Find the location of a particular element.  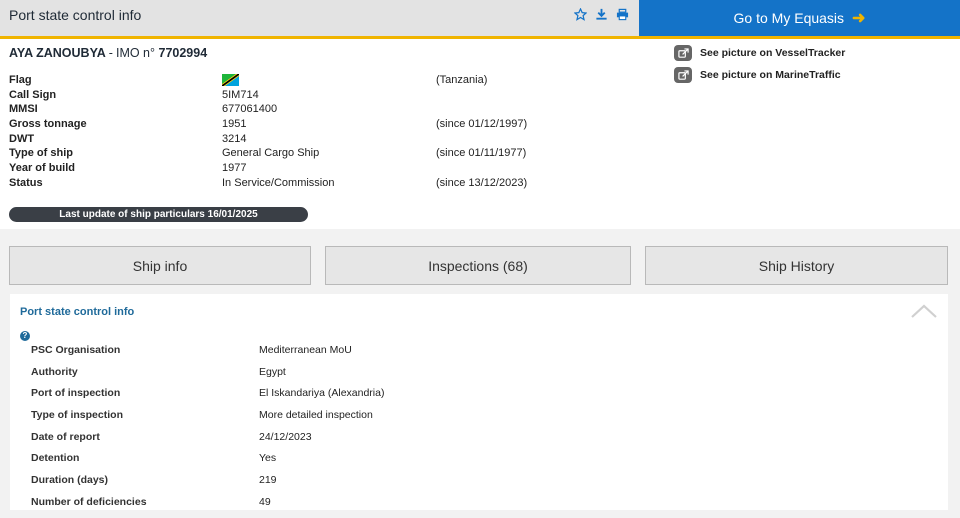

detail-value is located at coordinates (230, 80).